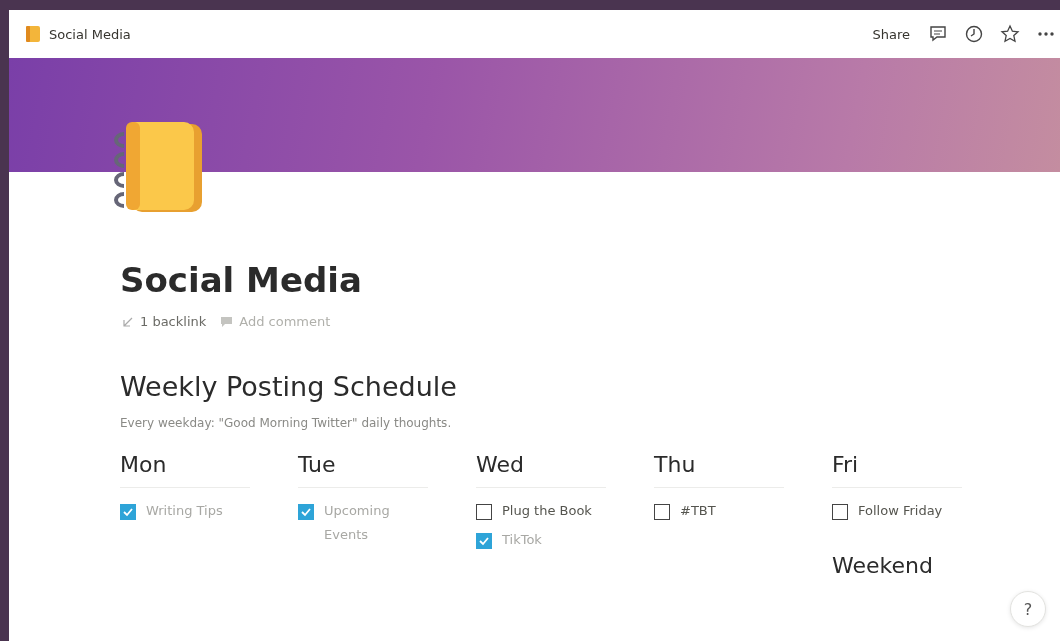 Image resolution: width=1060 pixels, height=641 pixels. Describe the element at coordinates (33, 34) in the screenshot. I see `notebook-icon` at that location.